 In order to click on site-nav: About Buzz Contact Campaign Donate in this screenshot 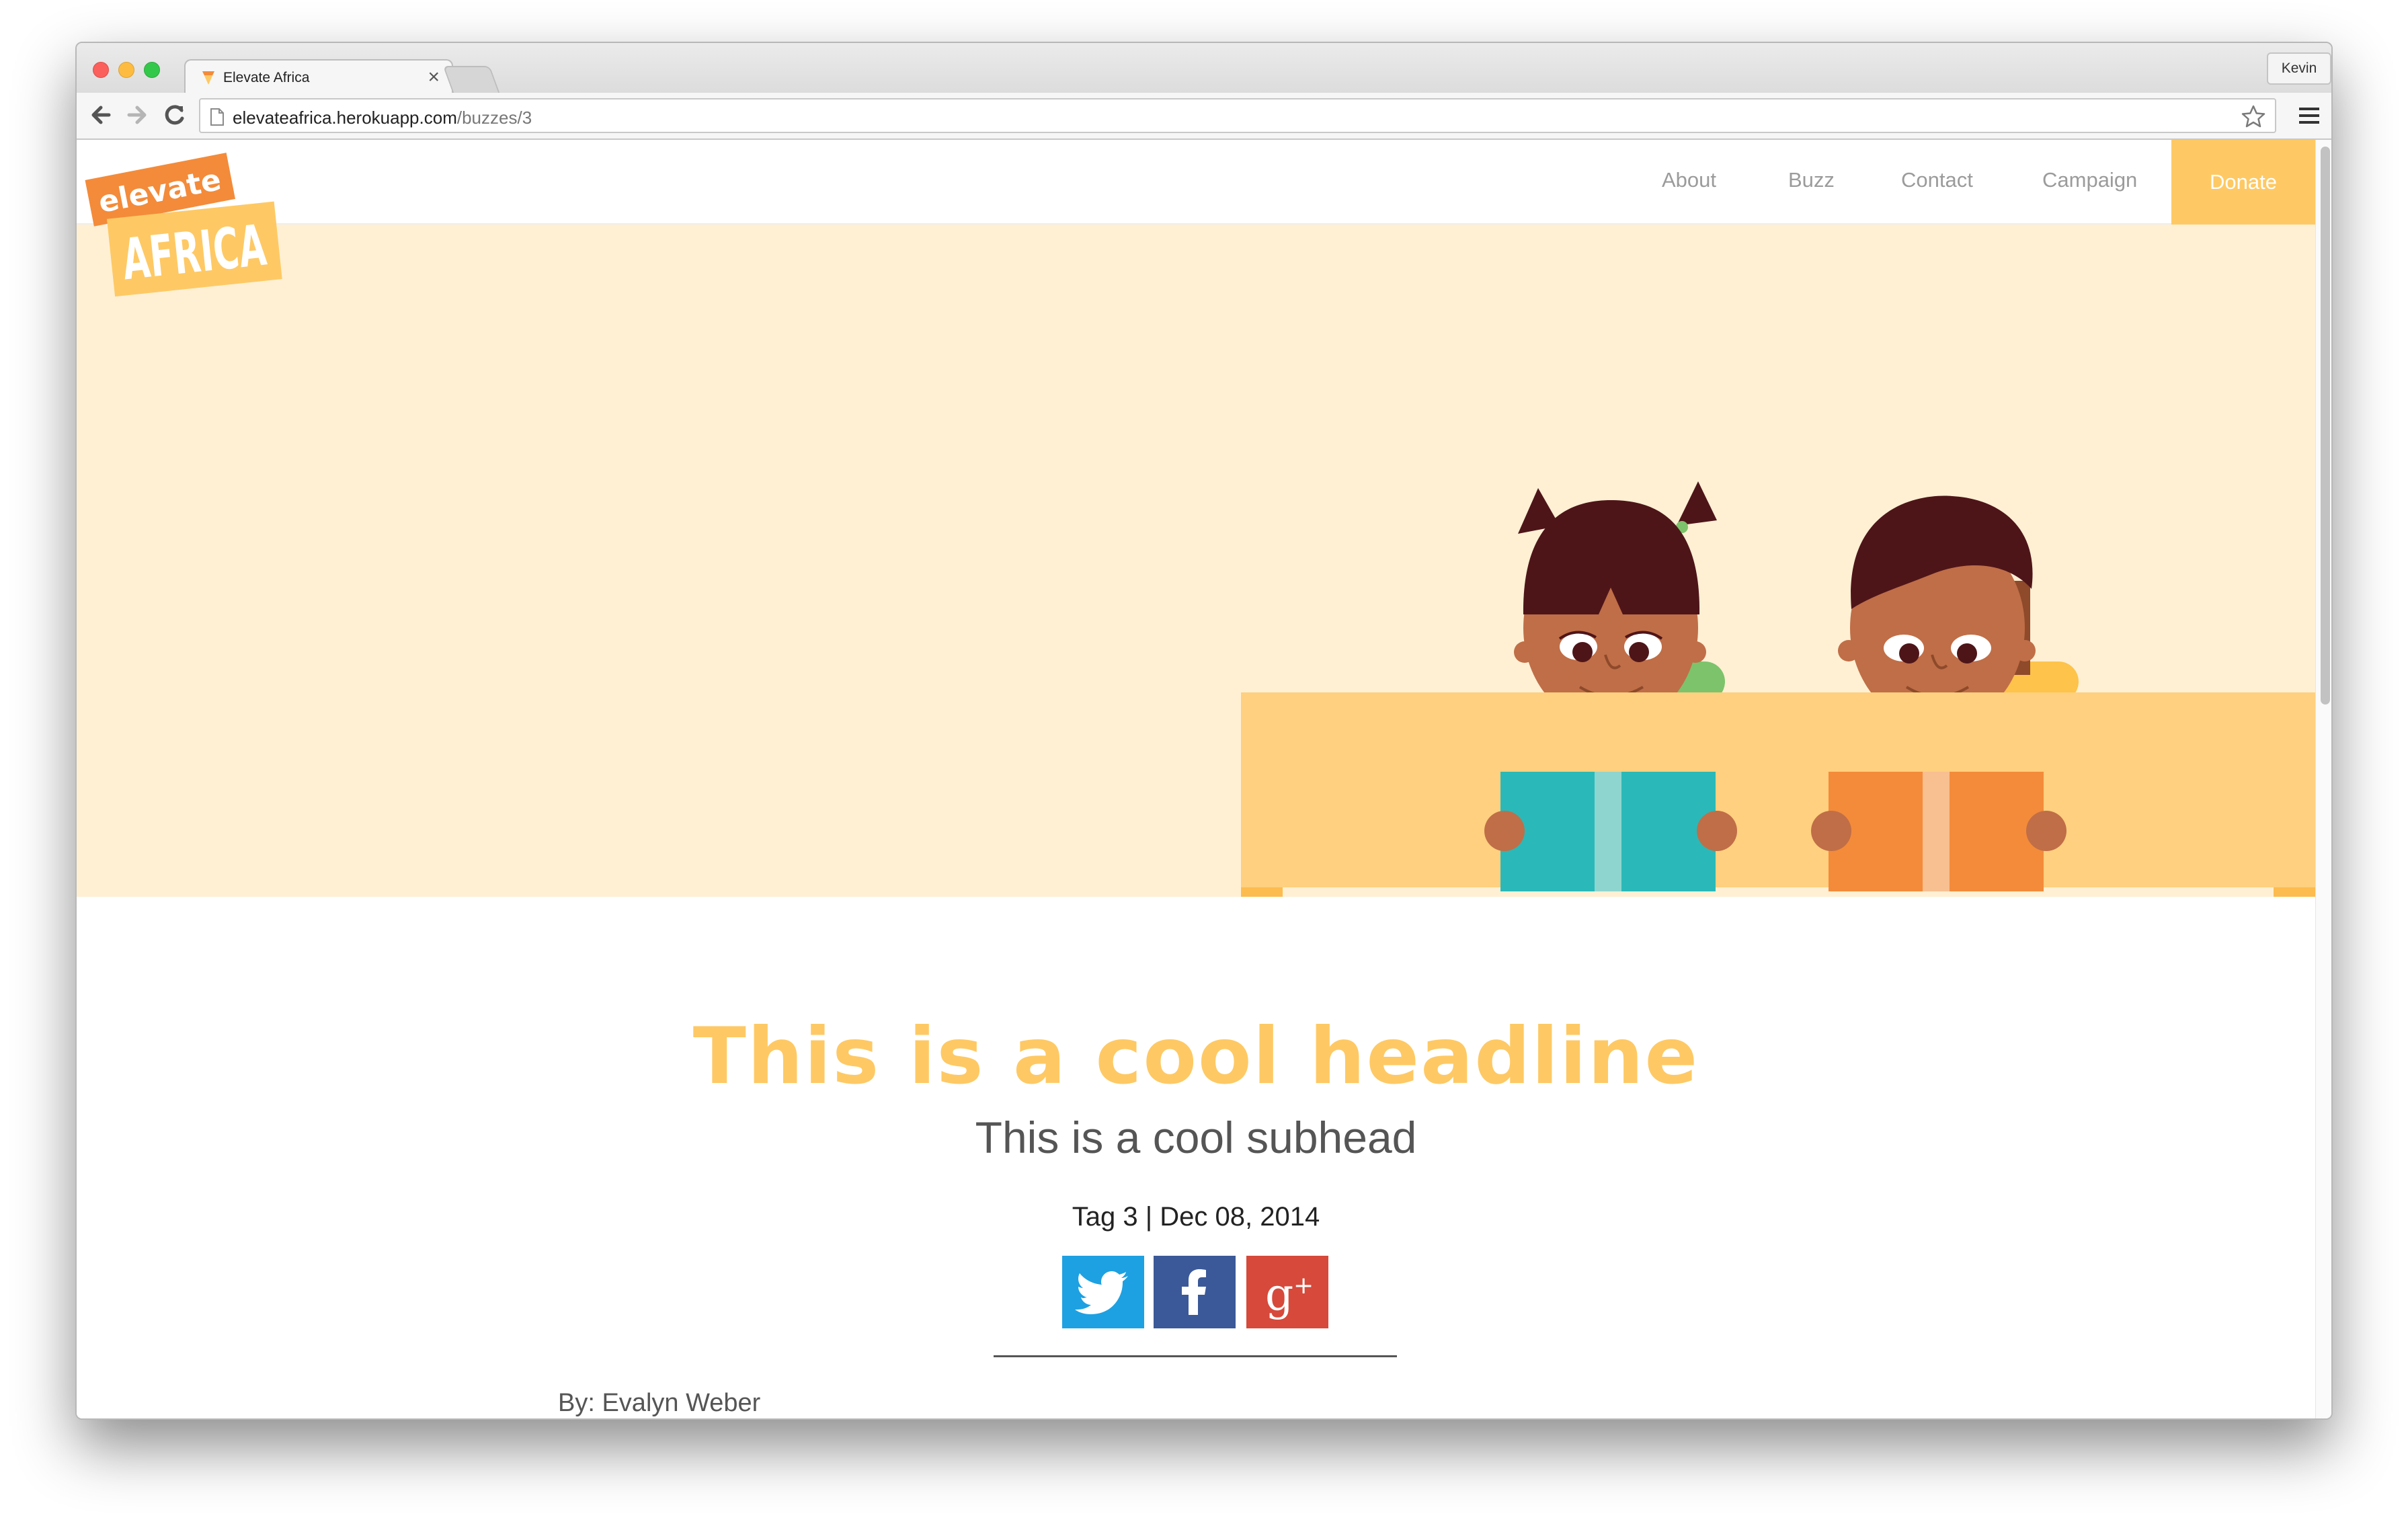, I will do `click(1196, 182)`.